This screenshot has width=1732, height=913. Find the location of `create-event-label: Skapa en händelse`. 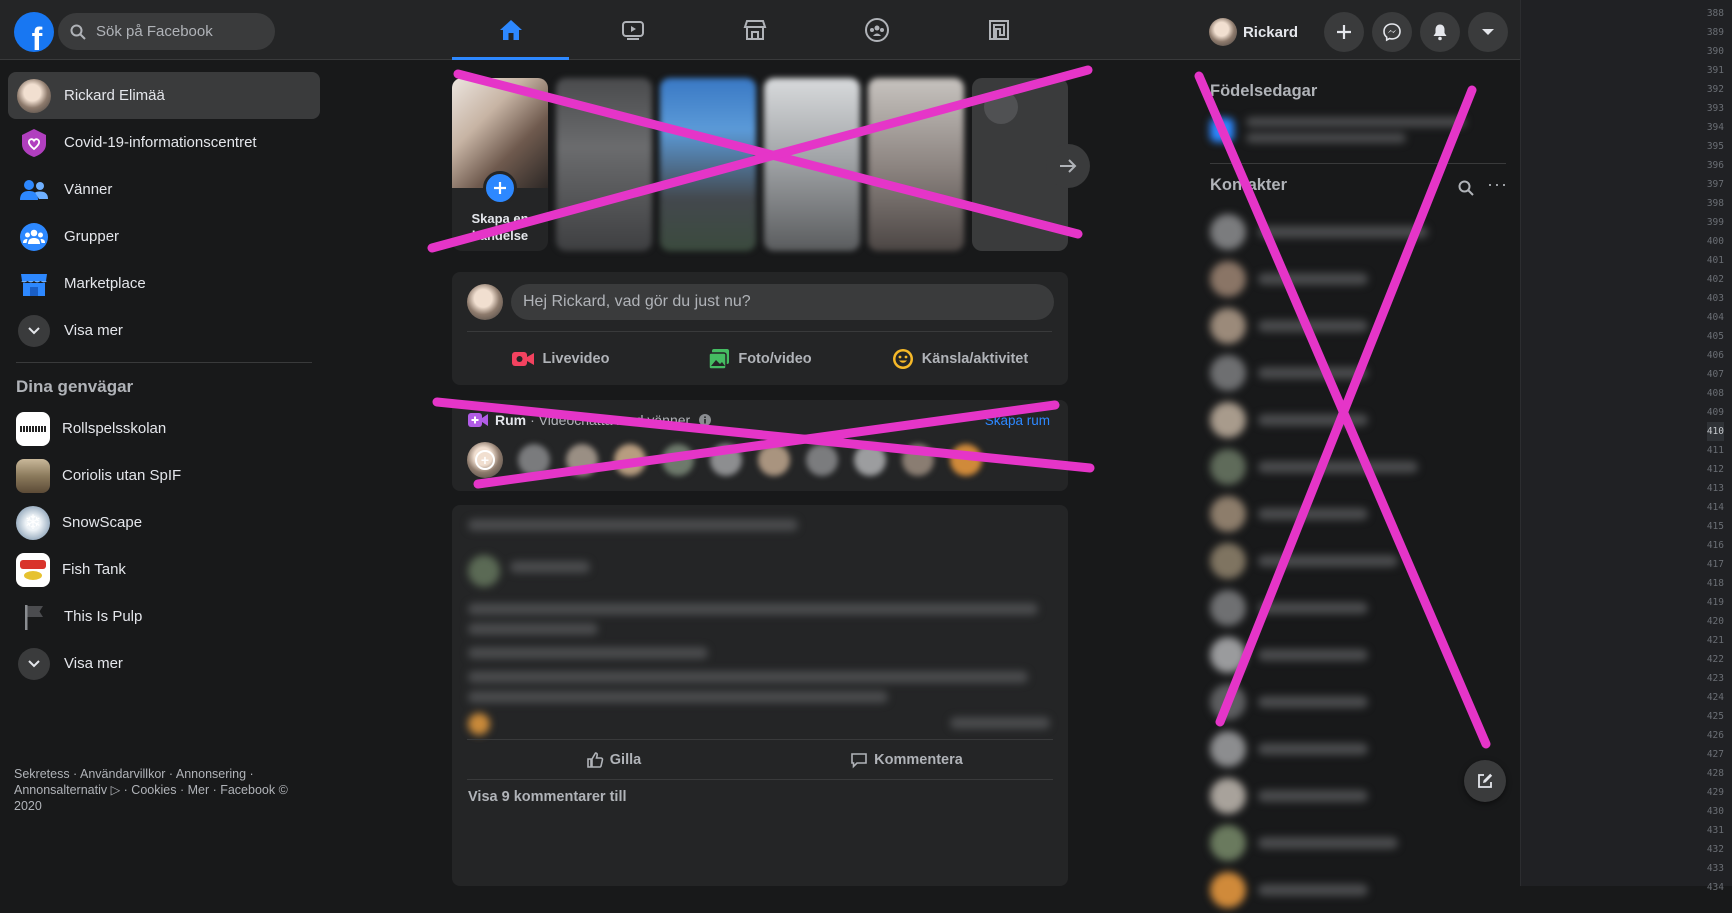

create-event-label: Skapa en händelse is located at coordinates (500, 227).